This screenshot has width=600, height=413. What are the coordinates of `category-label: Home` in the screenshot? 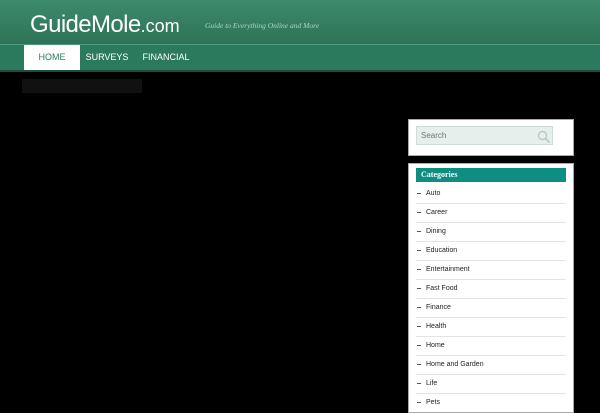 It's located at (435, 345).